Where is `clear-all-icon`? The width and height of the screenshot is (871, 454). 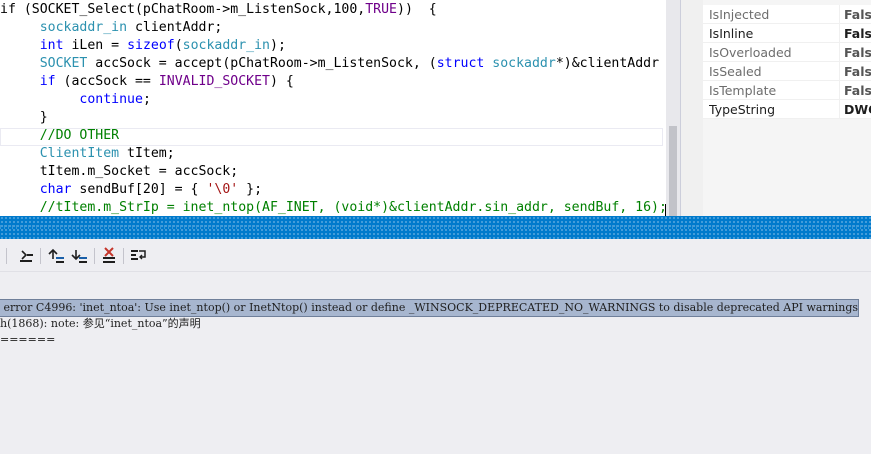 clear-all-icon is located at coordinates (110, 256).